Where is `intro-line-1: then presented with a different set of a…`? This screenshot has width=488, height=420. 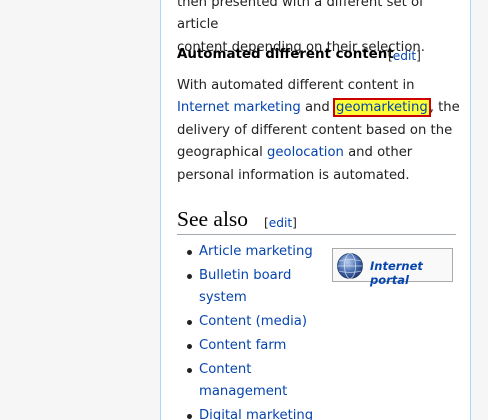
intro-line-1: then presented with a different set of a… is located at coordinates (300, 16).